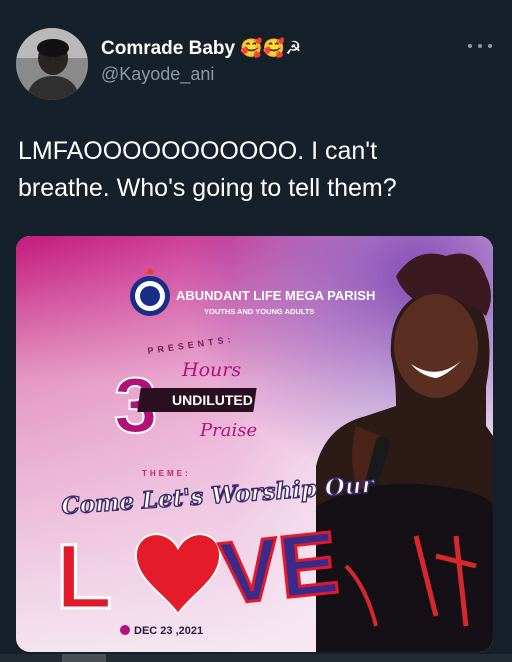 This screenshot has width=512, height=662. I want to click on flyer-theme-label: THEME:, so click(166, 473).